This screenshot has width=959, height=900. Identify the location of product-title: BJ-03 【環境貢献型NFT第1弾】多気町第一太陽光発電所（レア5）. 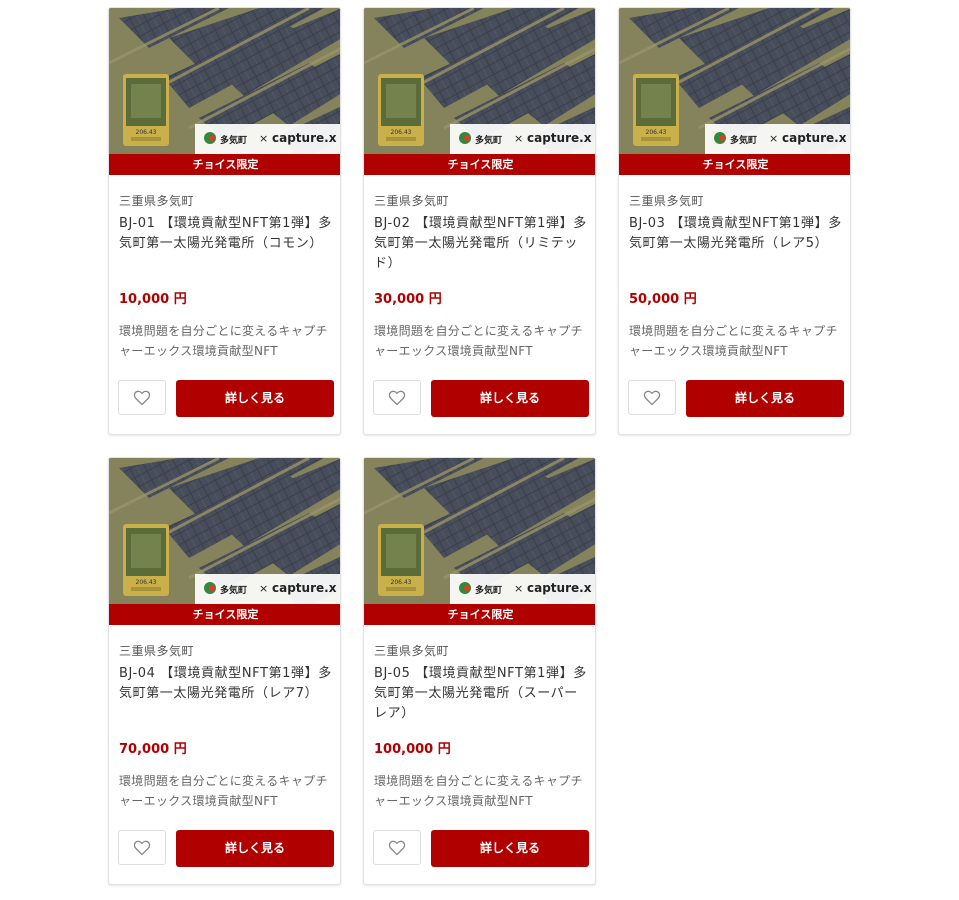
(737, 234).